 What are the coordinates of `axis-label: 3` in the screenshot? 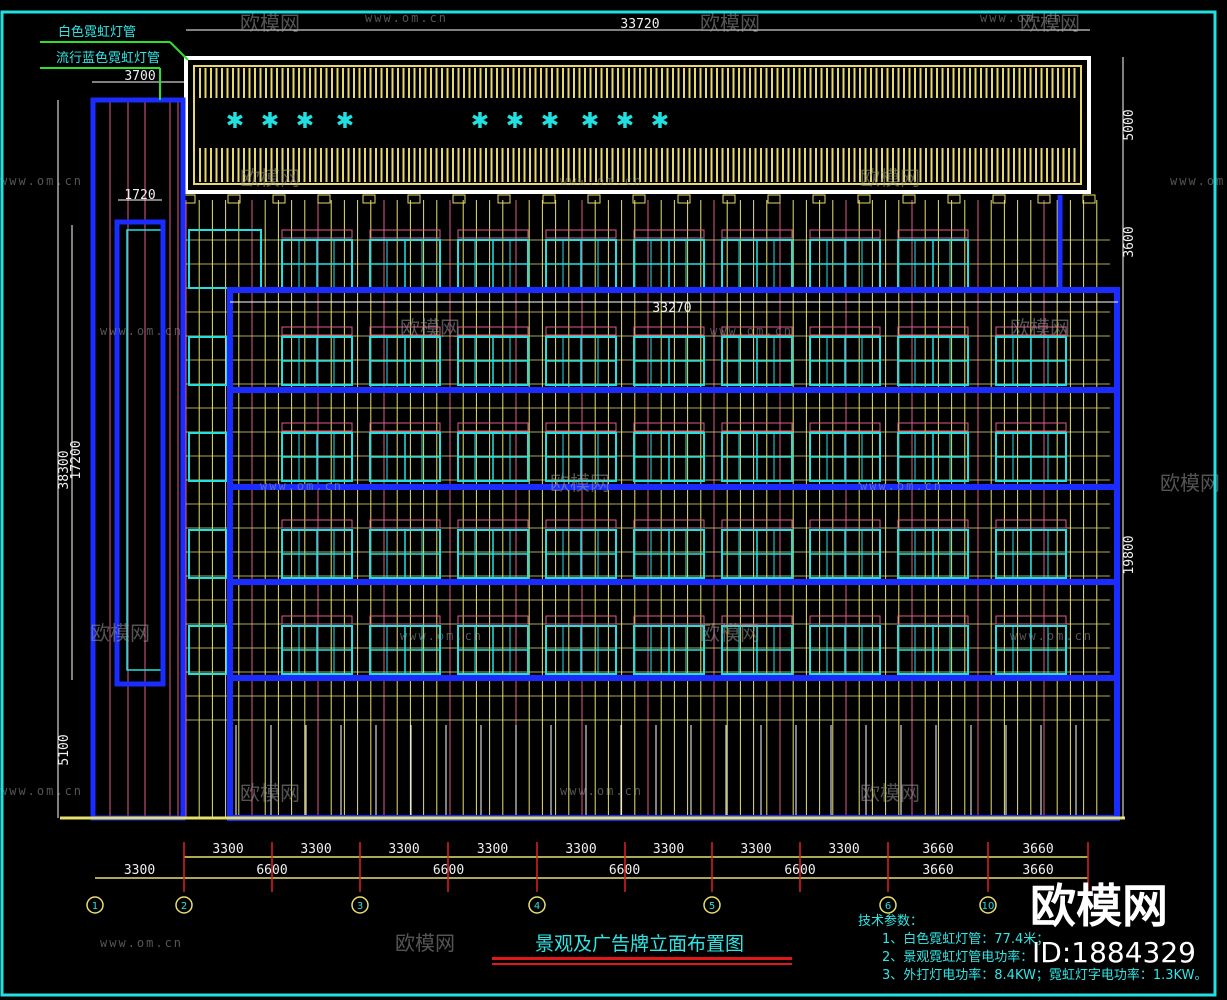 It's located at (360, 906).